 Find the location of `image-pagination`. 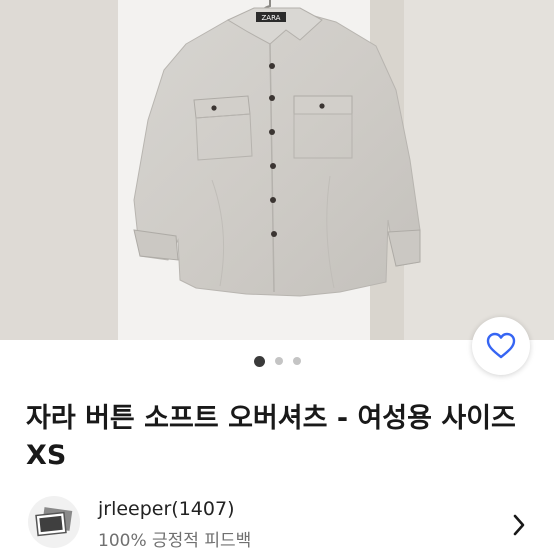

image-pagination is located at coordinates (277, 361).